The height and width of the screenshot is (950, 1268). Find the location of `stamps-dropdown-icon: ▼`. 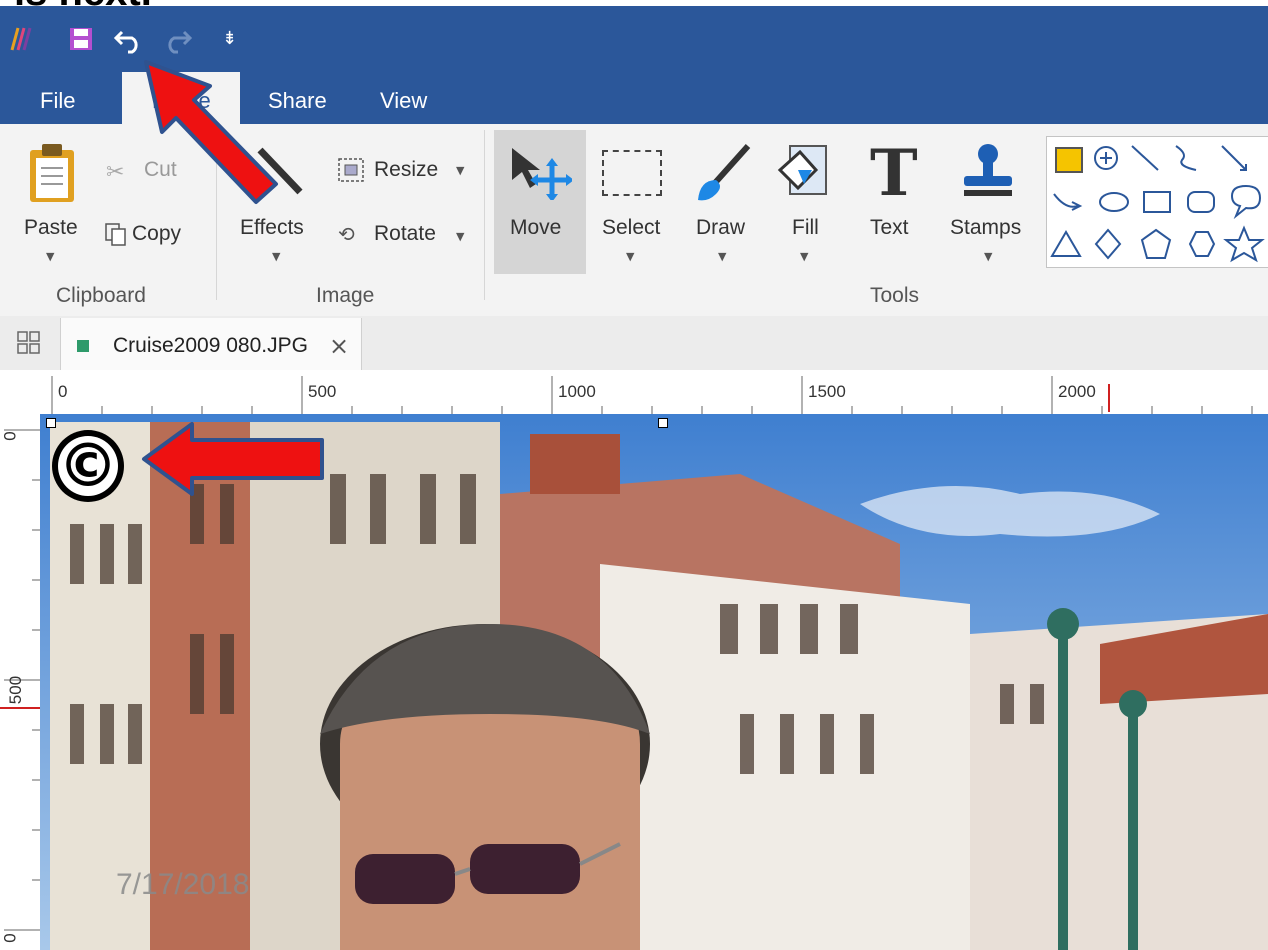

stamps-dropdown-icon: ▼ is located at coordinates (988, 256).